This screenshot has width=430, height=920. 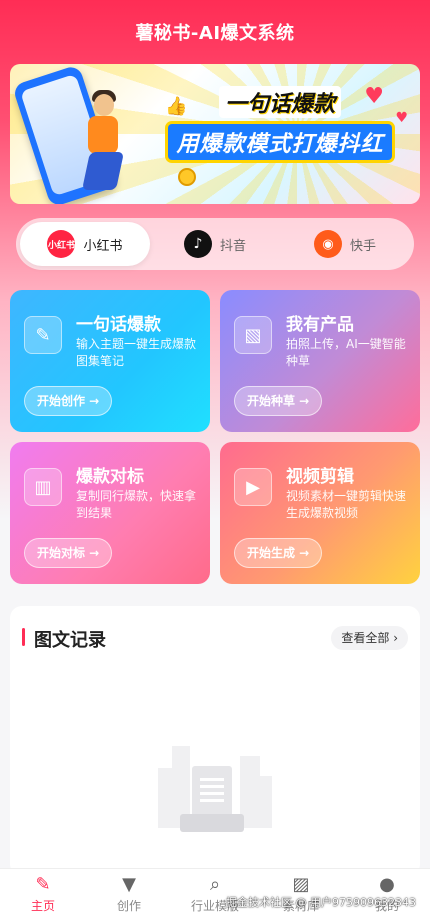 What do you see at coordinates (197, 244) in the screenshot?
I see `douyin-icon: ♪` at bounding box center [197, 244].